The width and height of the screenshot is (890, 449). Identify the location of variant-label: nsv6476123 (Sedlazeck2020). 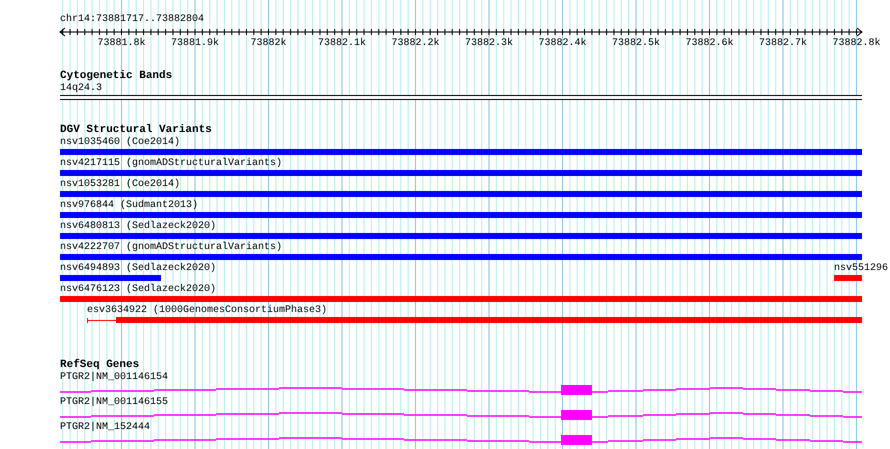
(138, 290).